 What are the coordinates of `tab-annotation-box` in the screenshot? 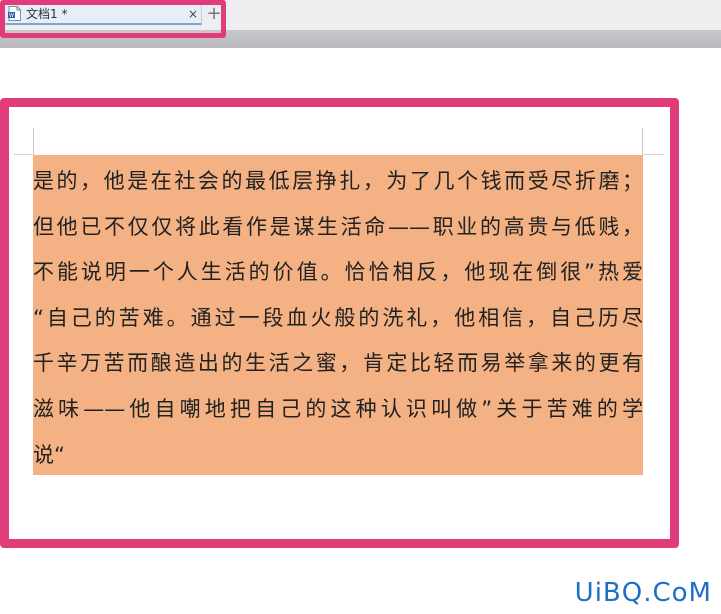 It's located at (113, 19).